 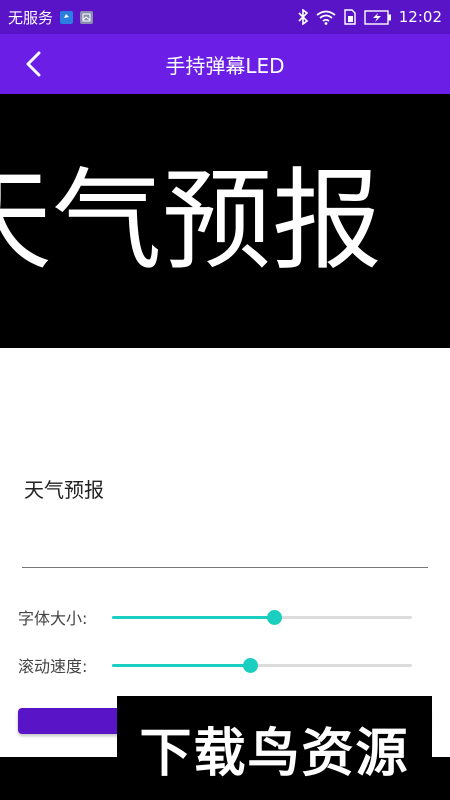 I want to click on page-title: 手持弹幕LED, so click(x=225, y=65).